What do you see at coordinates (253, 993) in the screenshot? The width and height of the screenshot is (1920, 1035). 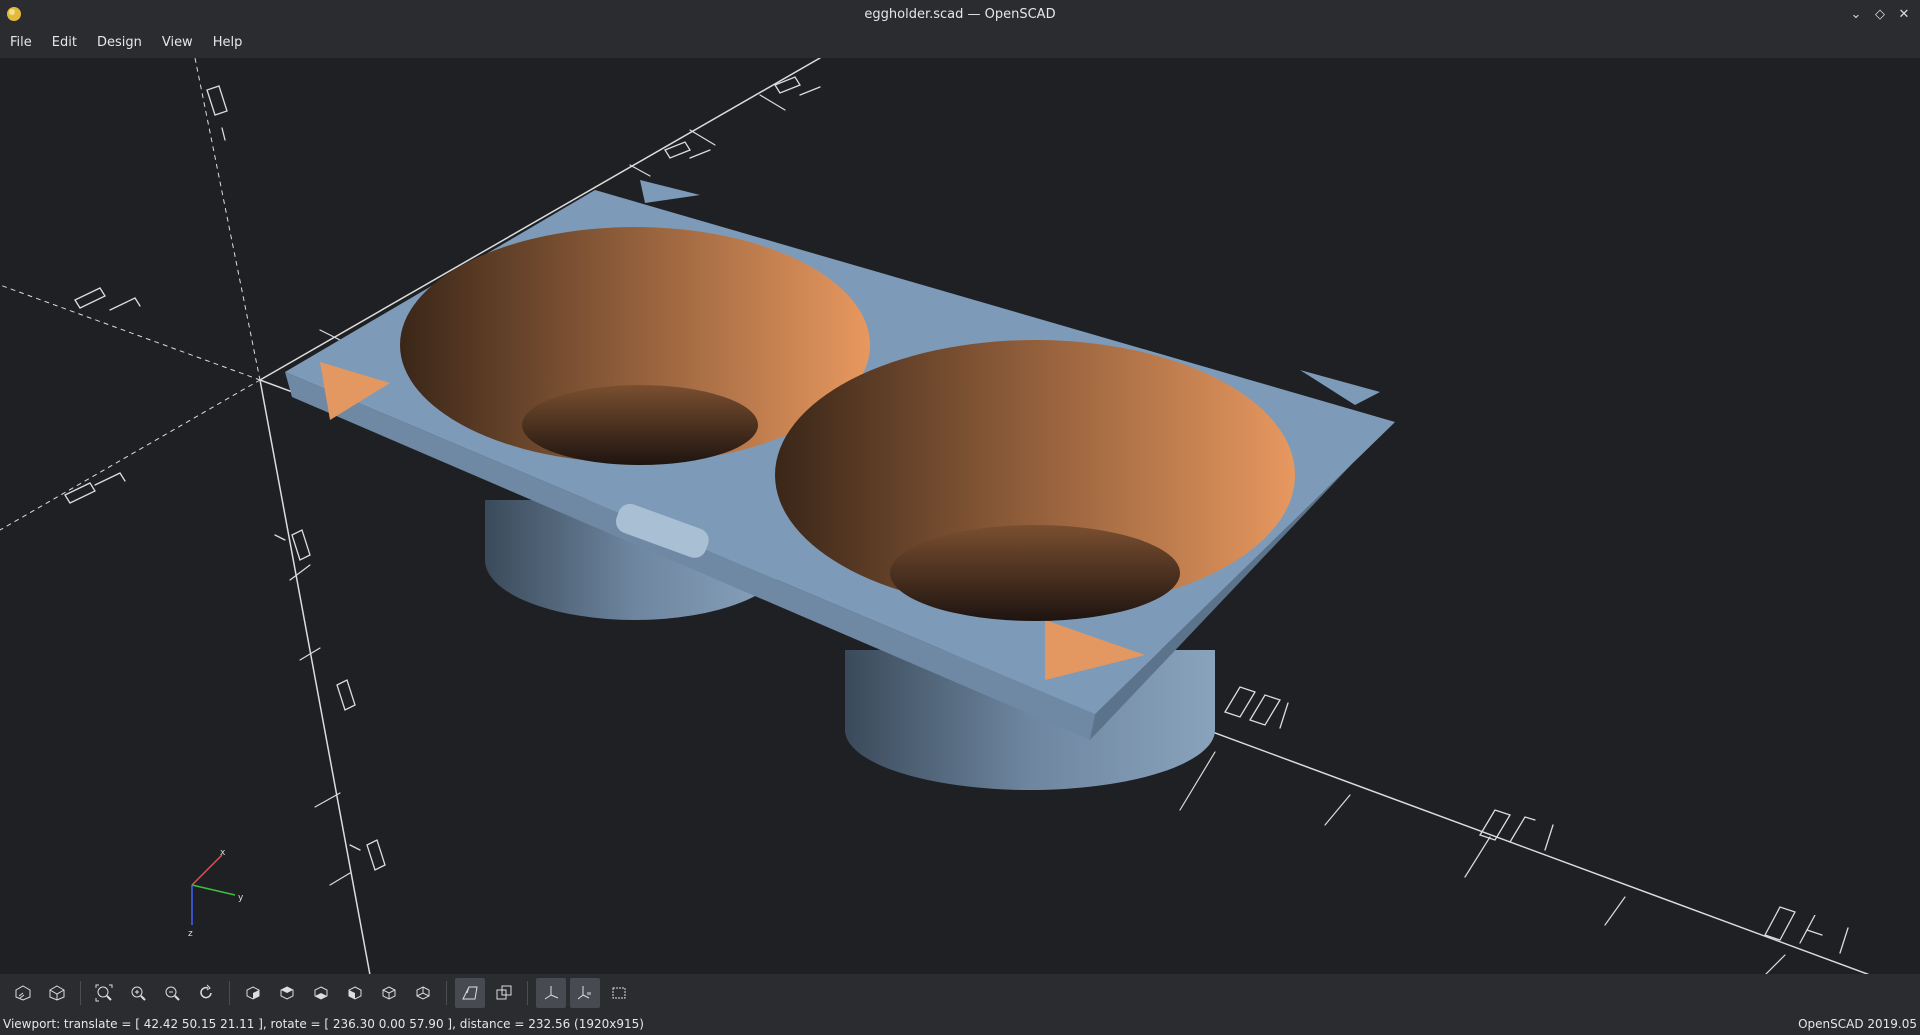 I see `view-right-icon` at bounding box center [253, 993].